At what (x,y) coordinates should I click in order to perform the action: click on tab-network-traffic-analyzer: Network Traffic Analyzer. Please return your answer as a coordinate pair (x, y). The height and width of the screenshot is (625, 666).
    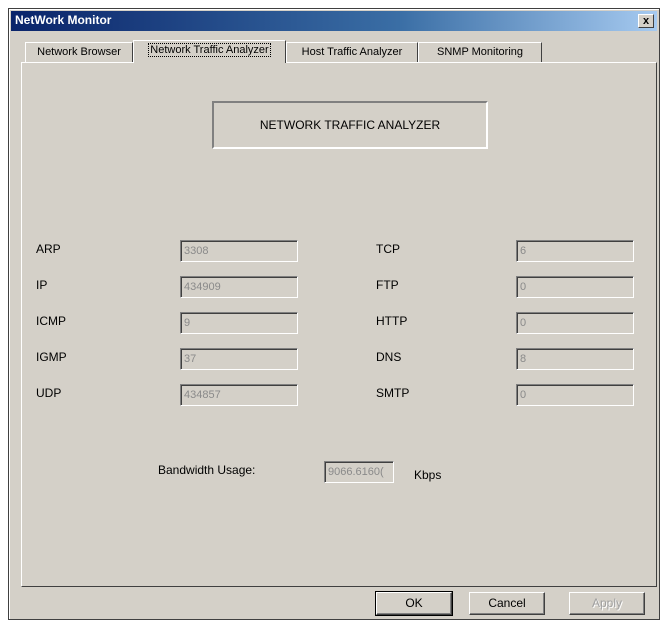
    Looking at the image, I should click on (209, 51).